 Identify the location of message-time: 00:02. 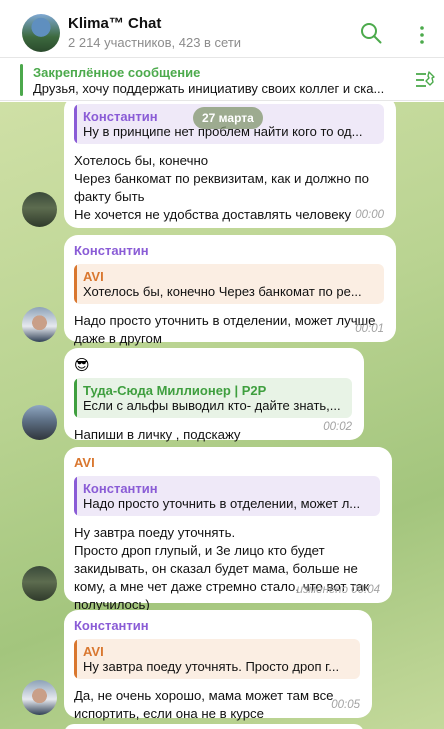
(337, 427).